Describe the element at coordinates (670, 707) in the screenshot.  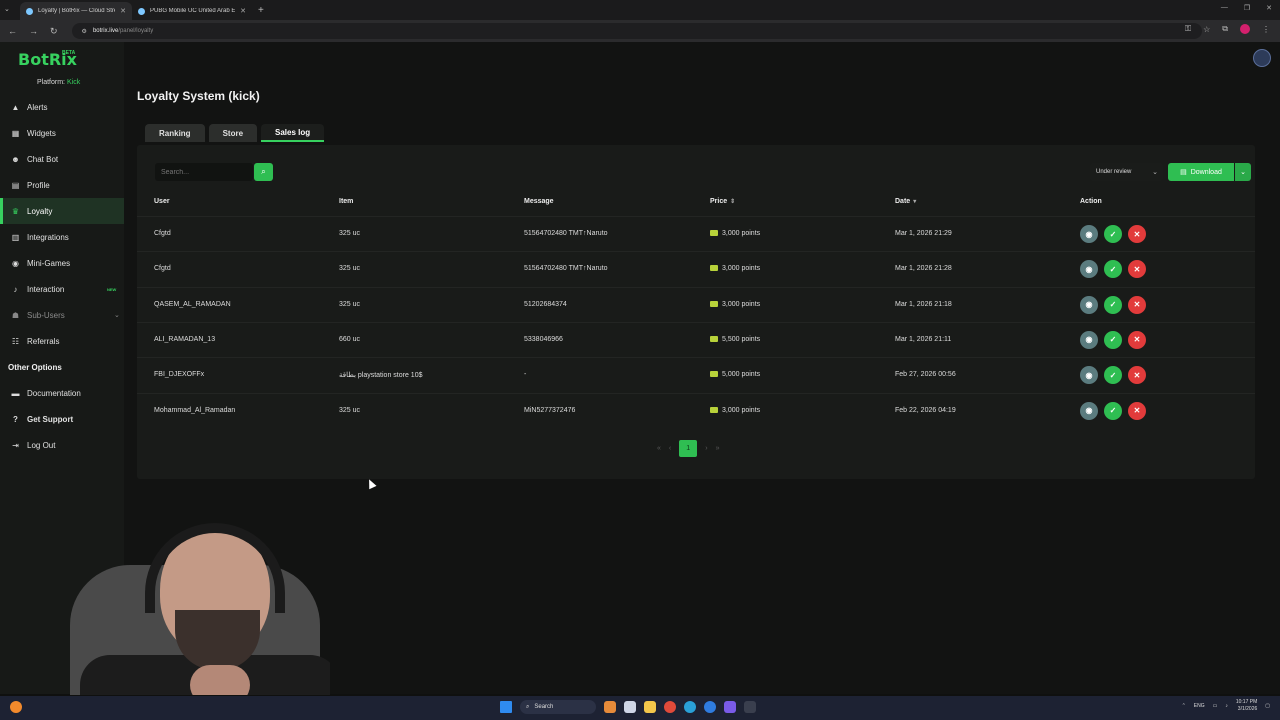
I see `chrome-icon` at that location.